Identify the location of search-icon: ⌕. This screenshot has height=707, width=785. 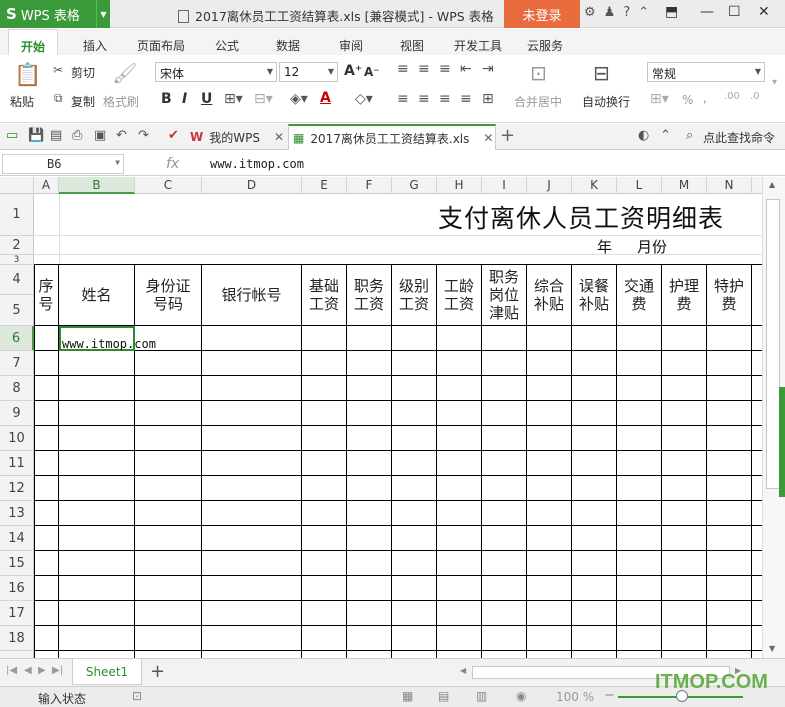
(689, 135).